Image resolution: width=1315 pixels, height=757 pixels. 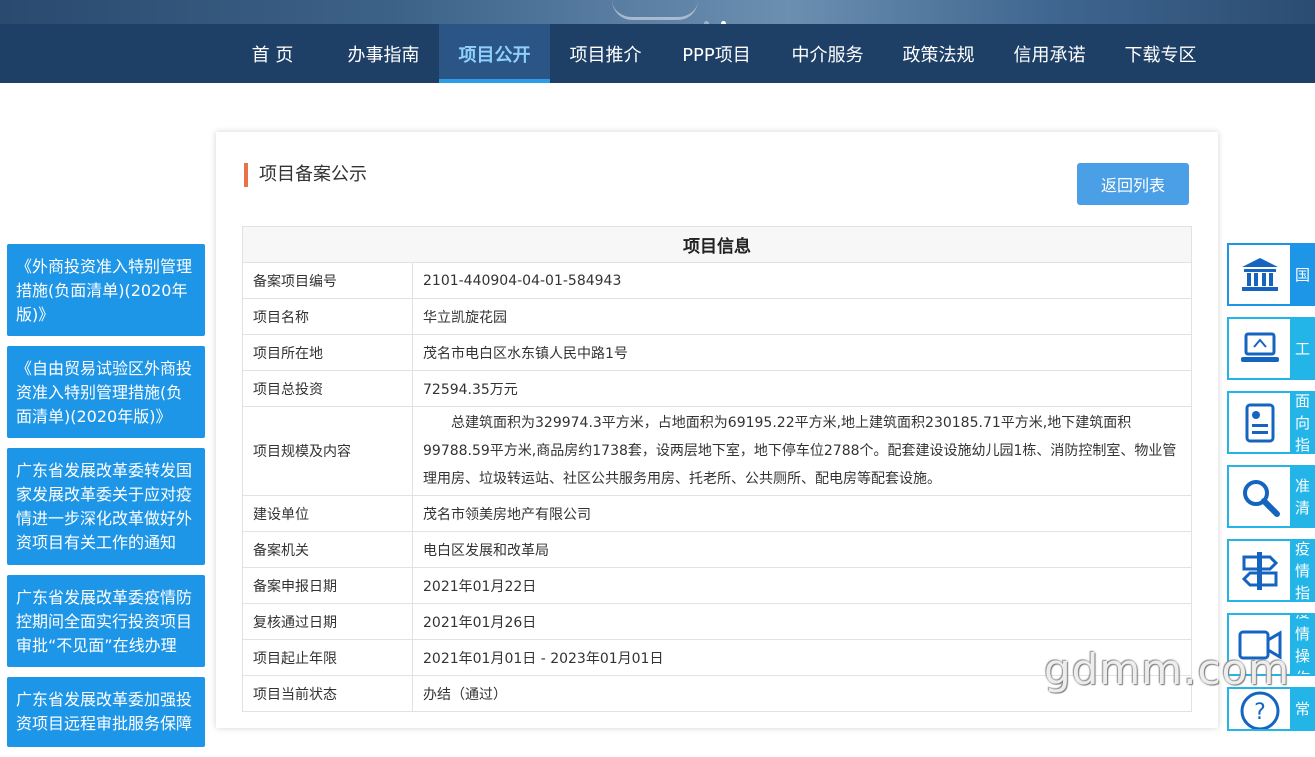 I want to click on row-label: 项目名称, so click(x=327, y=316).